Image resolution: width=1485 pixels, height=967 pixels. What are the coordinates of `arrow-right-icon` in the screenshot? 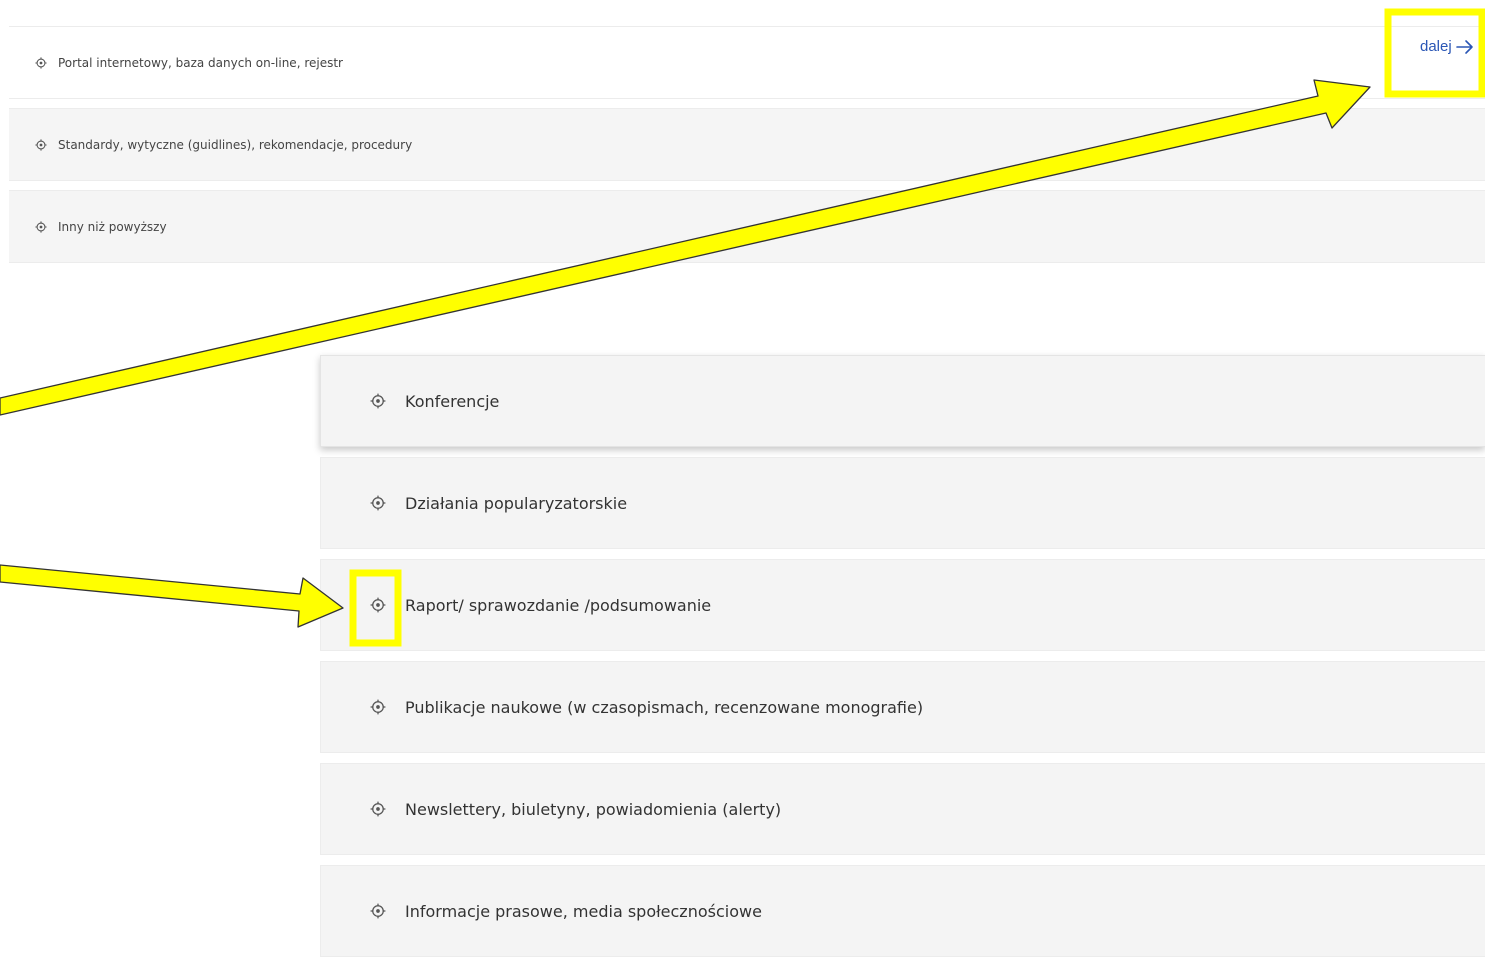 It's located at (1464, 47).